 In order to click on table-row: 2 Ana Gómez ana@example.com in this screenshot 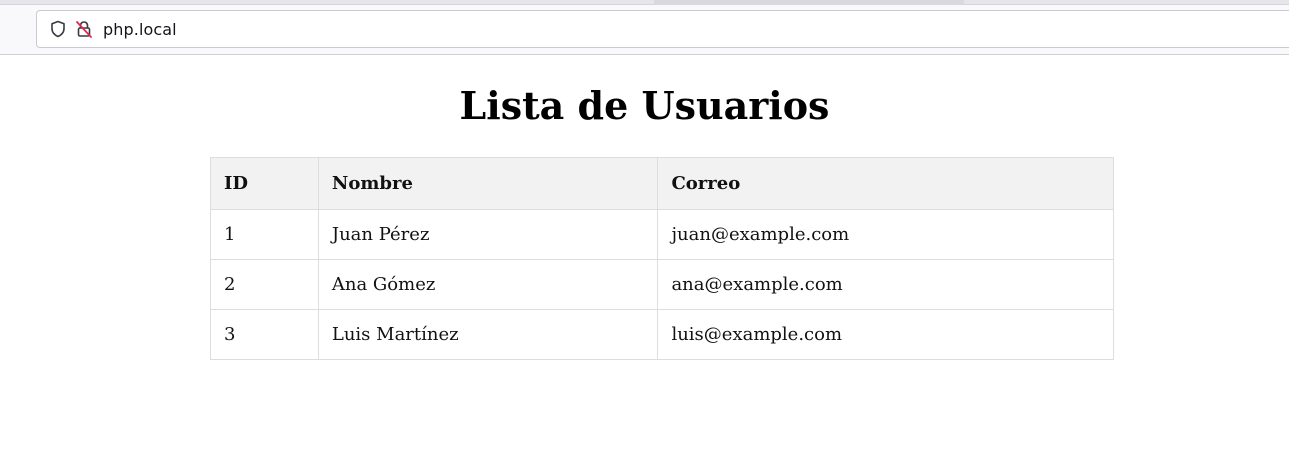, I will do `click(662, 284)`.